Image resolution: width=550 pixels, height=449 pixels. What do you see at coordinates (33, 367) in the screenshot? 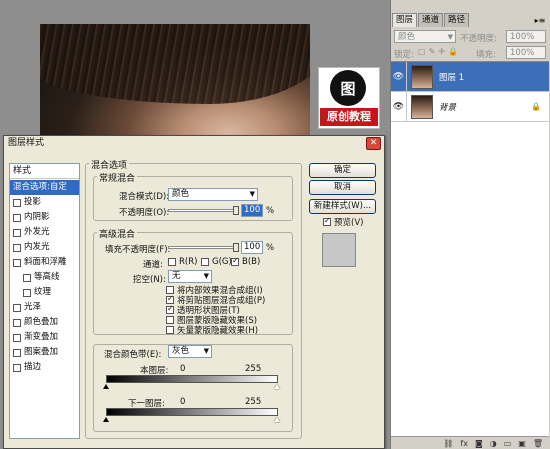
I see `style-item-label: 描边` at bounding box center [33, 367].